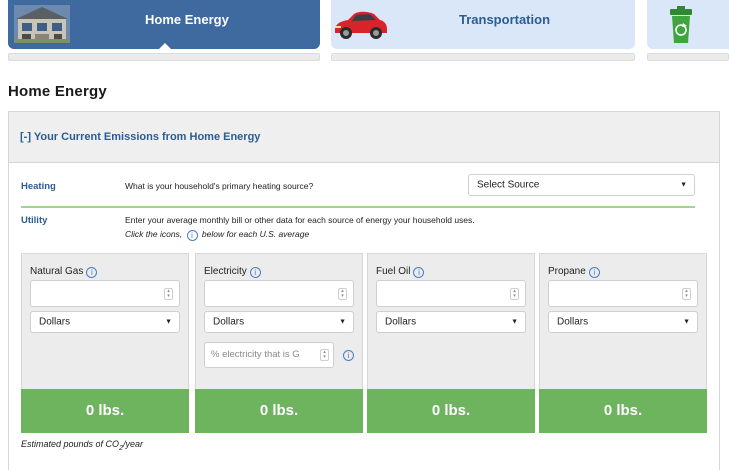 This screenshot has width=729, height=470. Describe the element at coordinates (55, 322) in the screenshot. I see `natural-gas-unit-value: Dollars` at that location.